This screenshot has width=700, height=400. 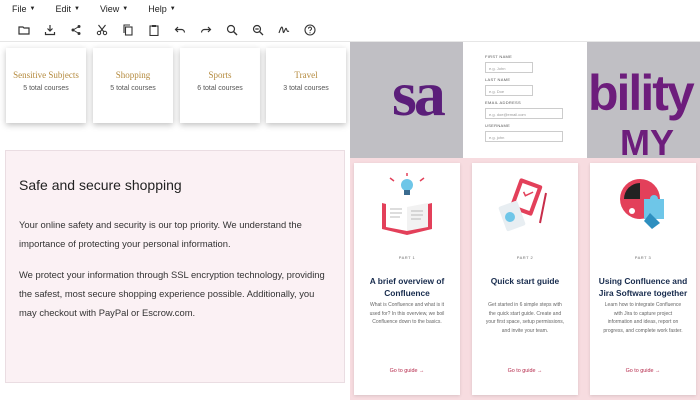 I want to click on puzzle-illustration, so click(x=642, y=204).